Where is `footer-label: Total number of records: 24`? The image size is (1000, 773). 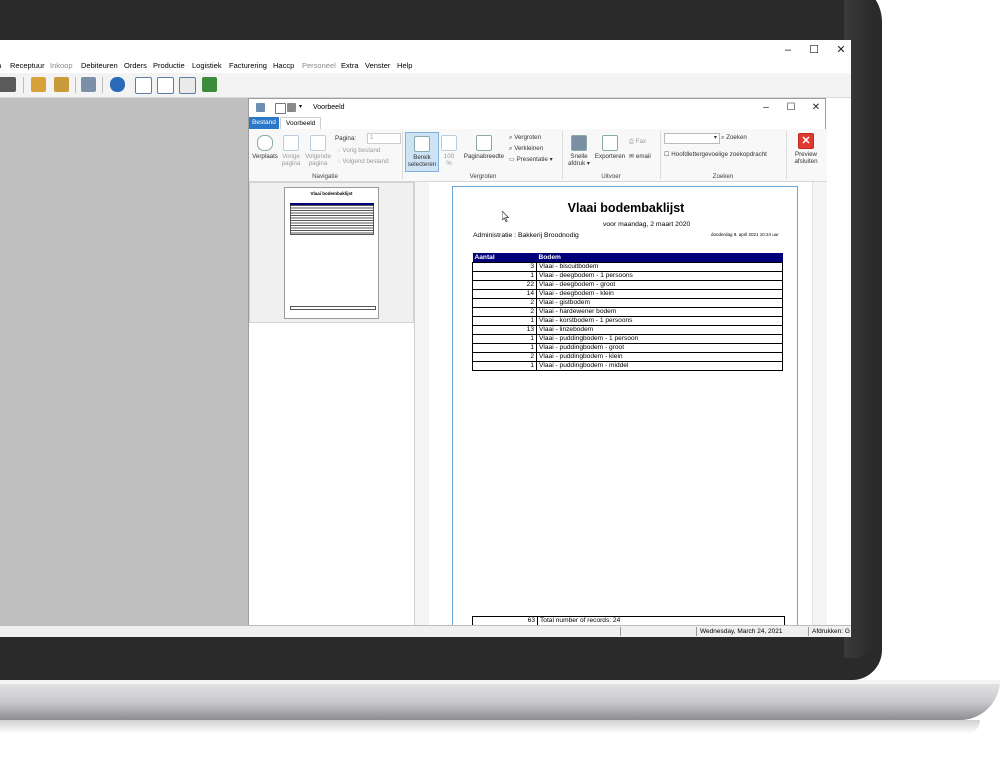 footer-label: Total number of records: 24 is located at coordinates (578, 621).